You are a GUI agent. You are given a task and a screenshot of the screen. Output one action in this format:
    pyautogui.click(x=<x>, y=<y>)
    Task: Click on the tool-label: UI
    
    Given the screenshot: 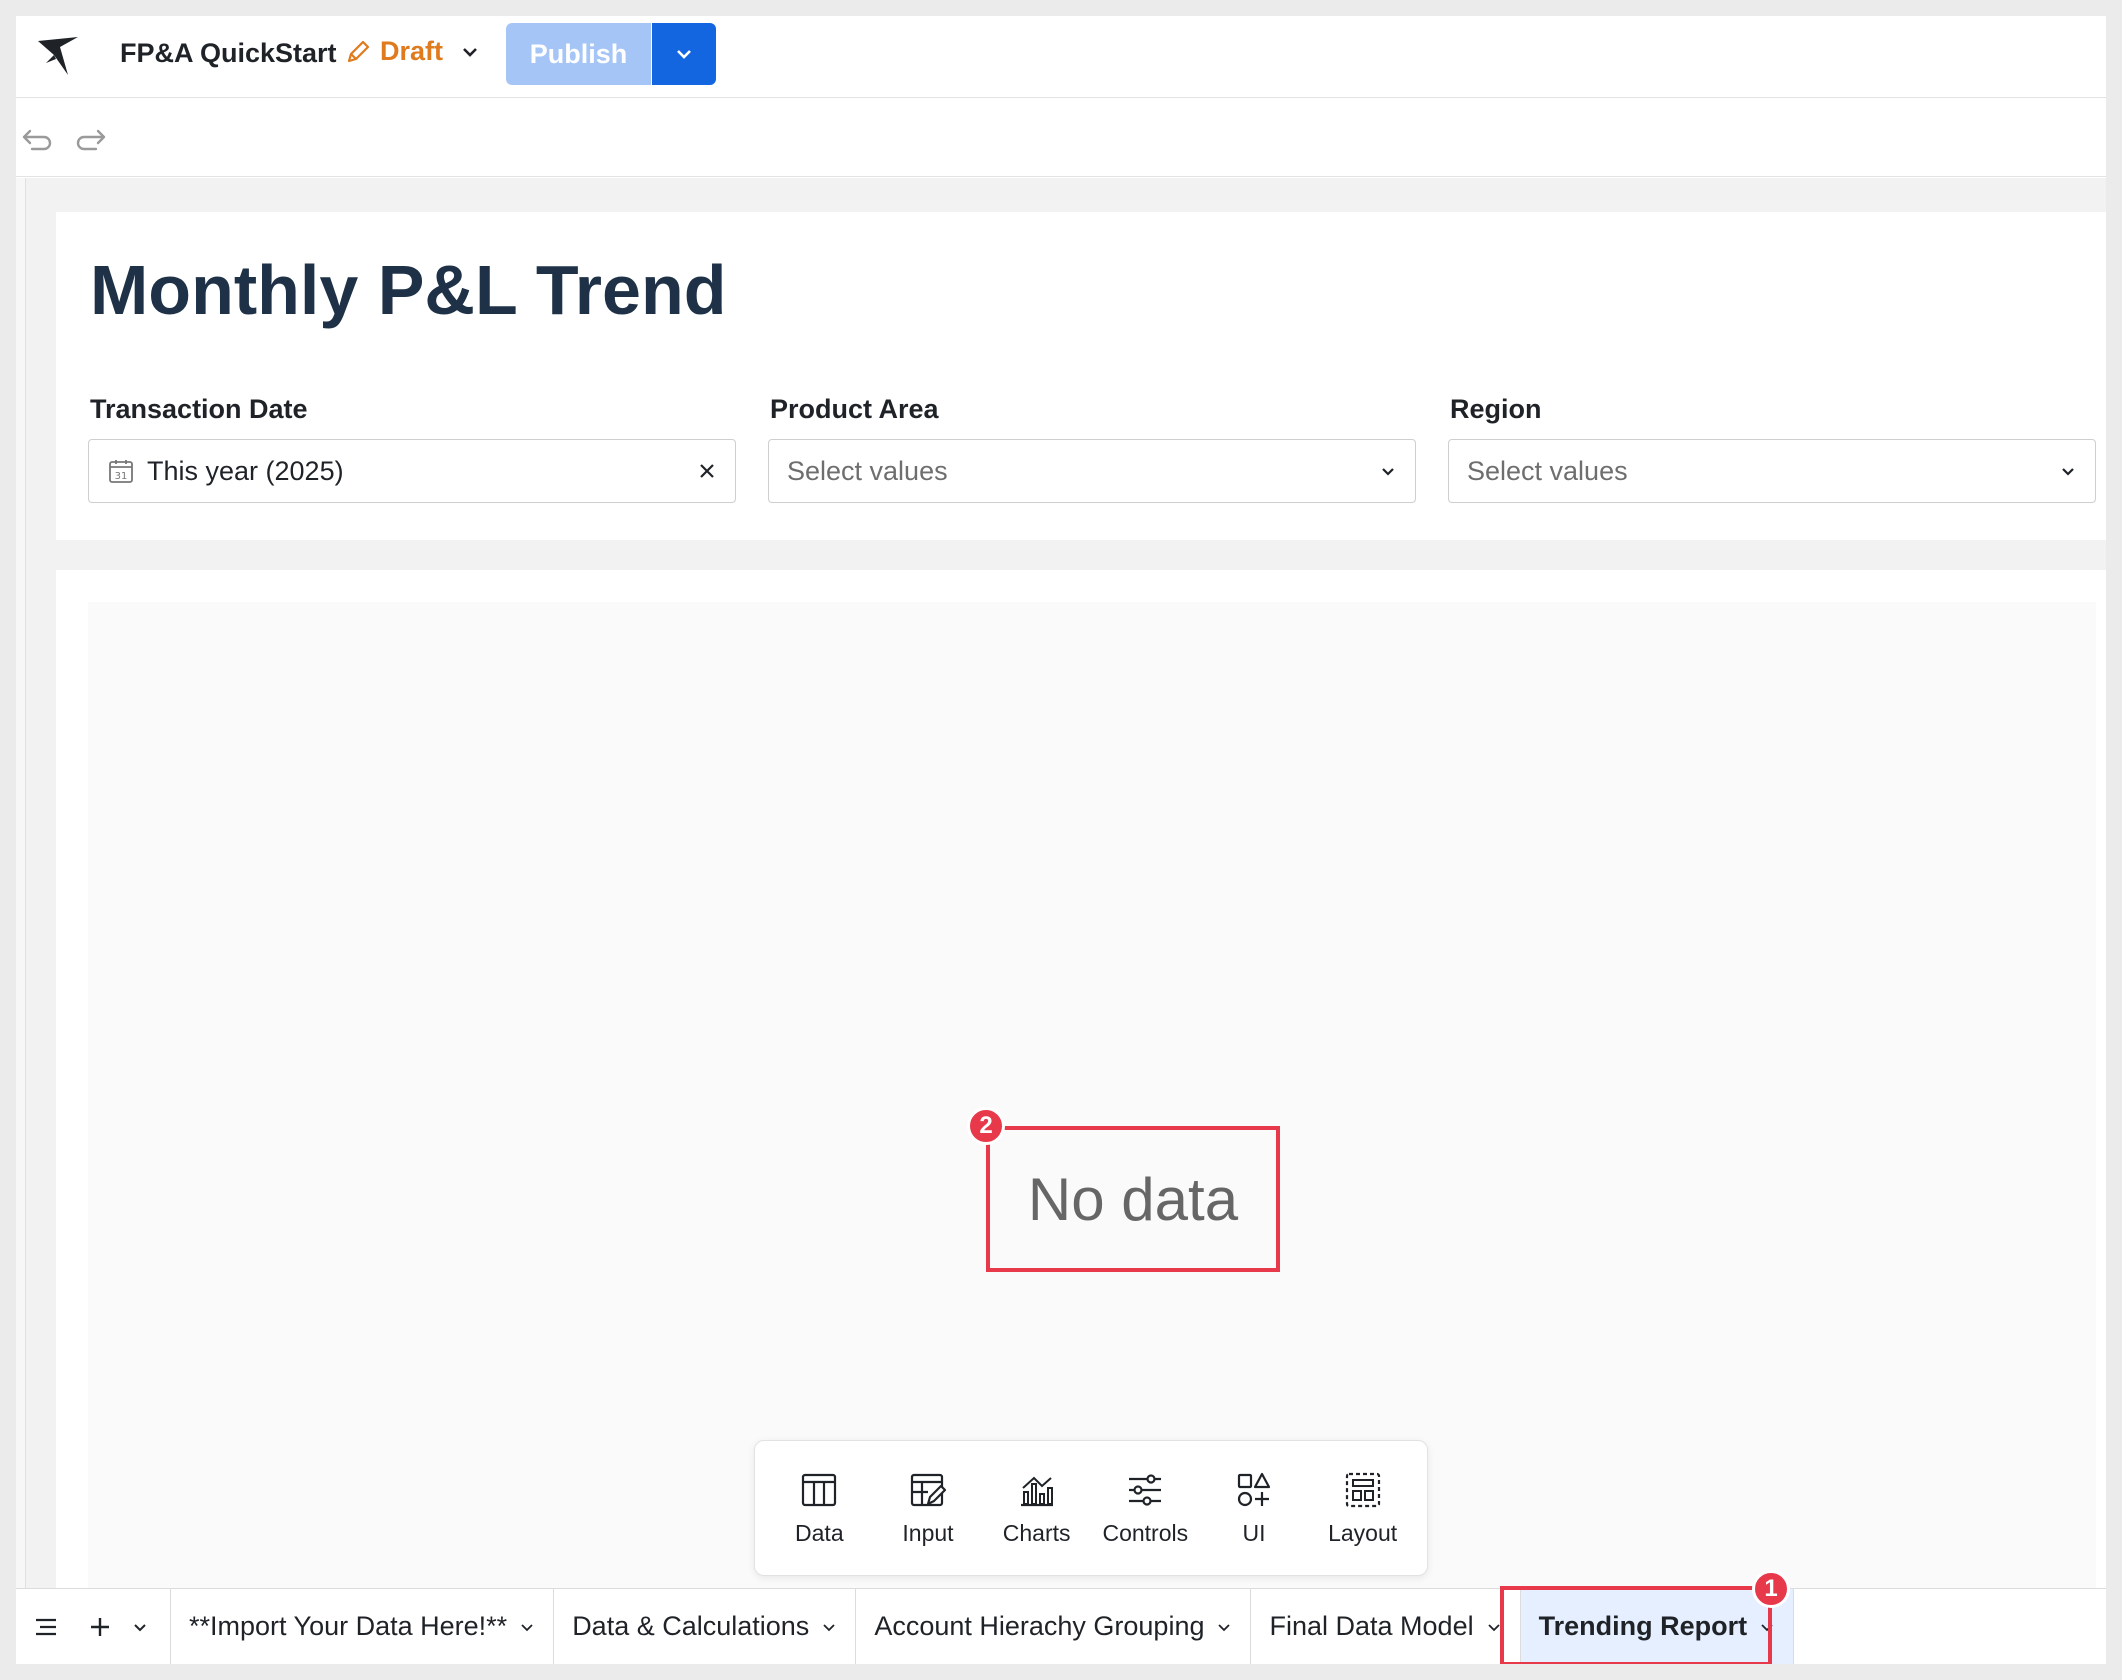 What is the action you would take?
    pyautogui.click(x=1254, y=1532)
    